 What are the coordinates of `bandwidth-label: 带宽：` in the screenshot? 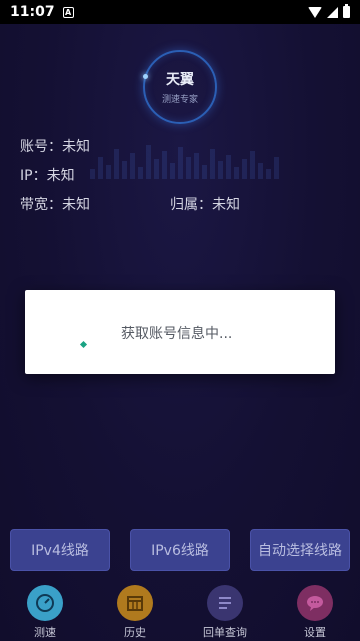 It's located at (41, 205).